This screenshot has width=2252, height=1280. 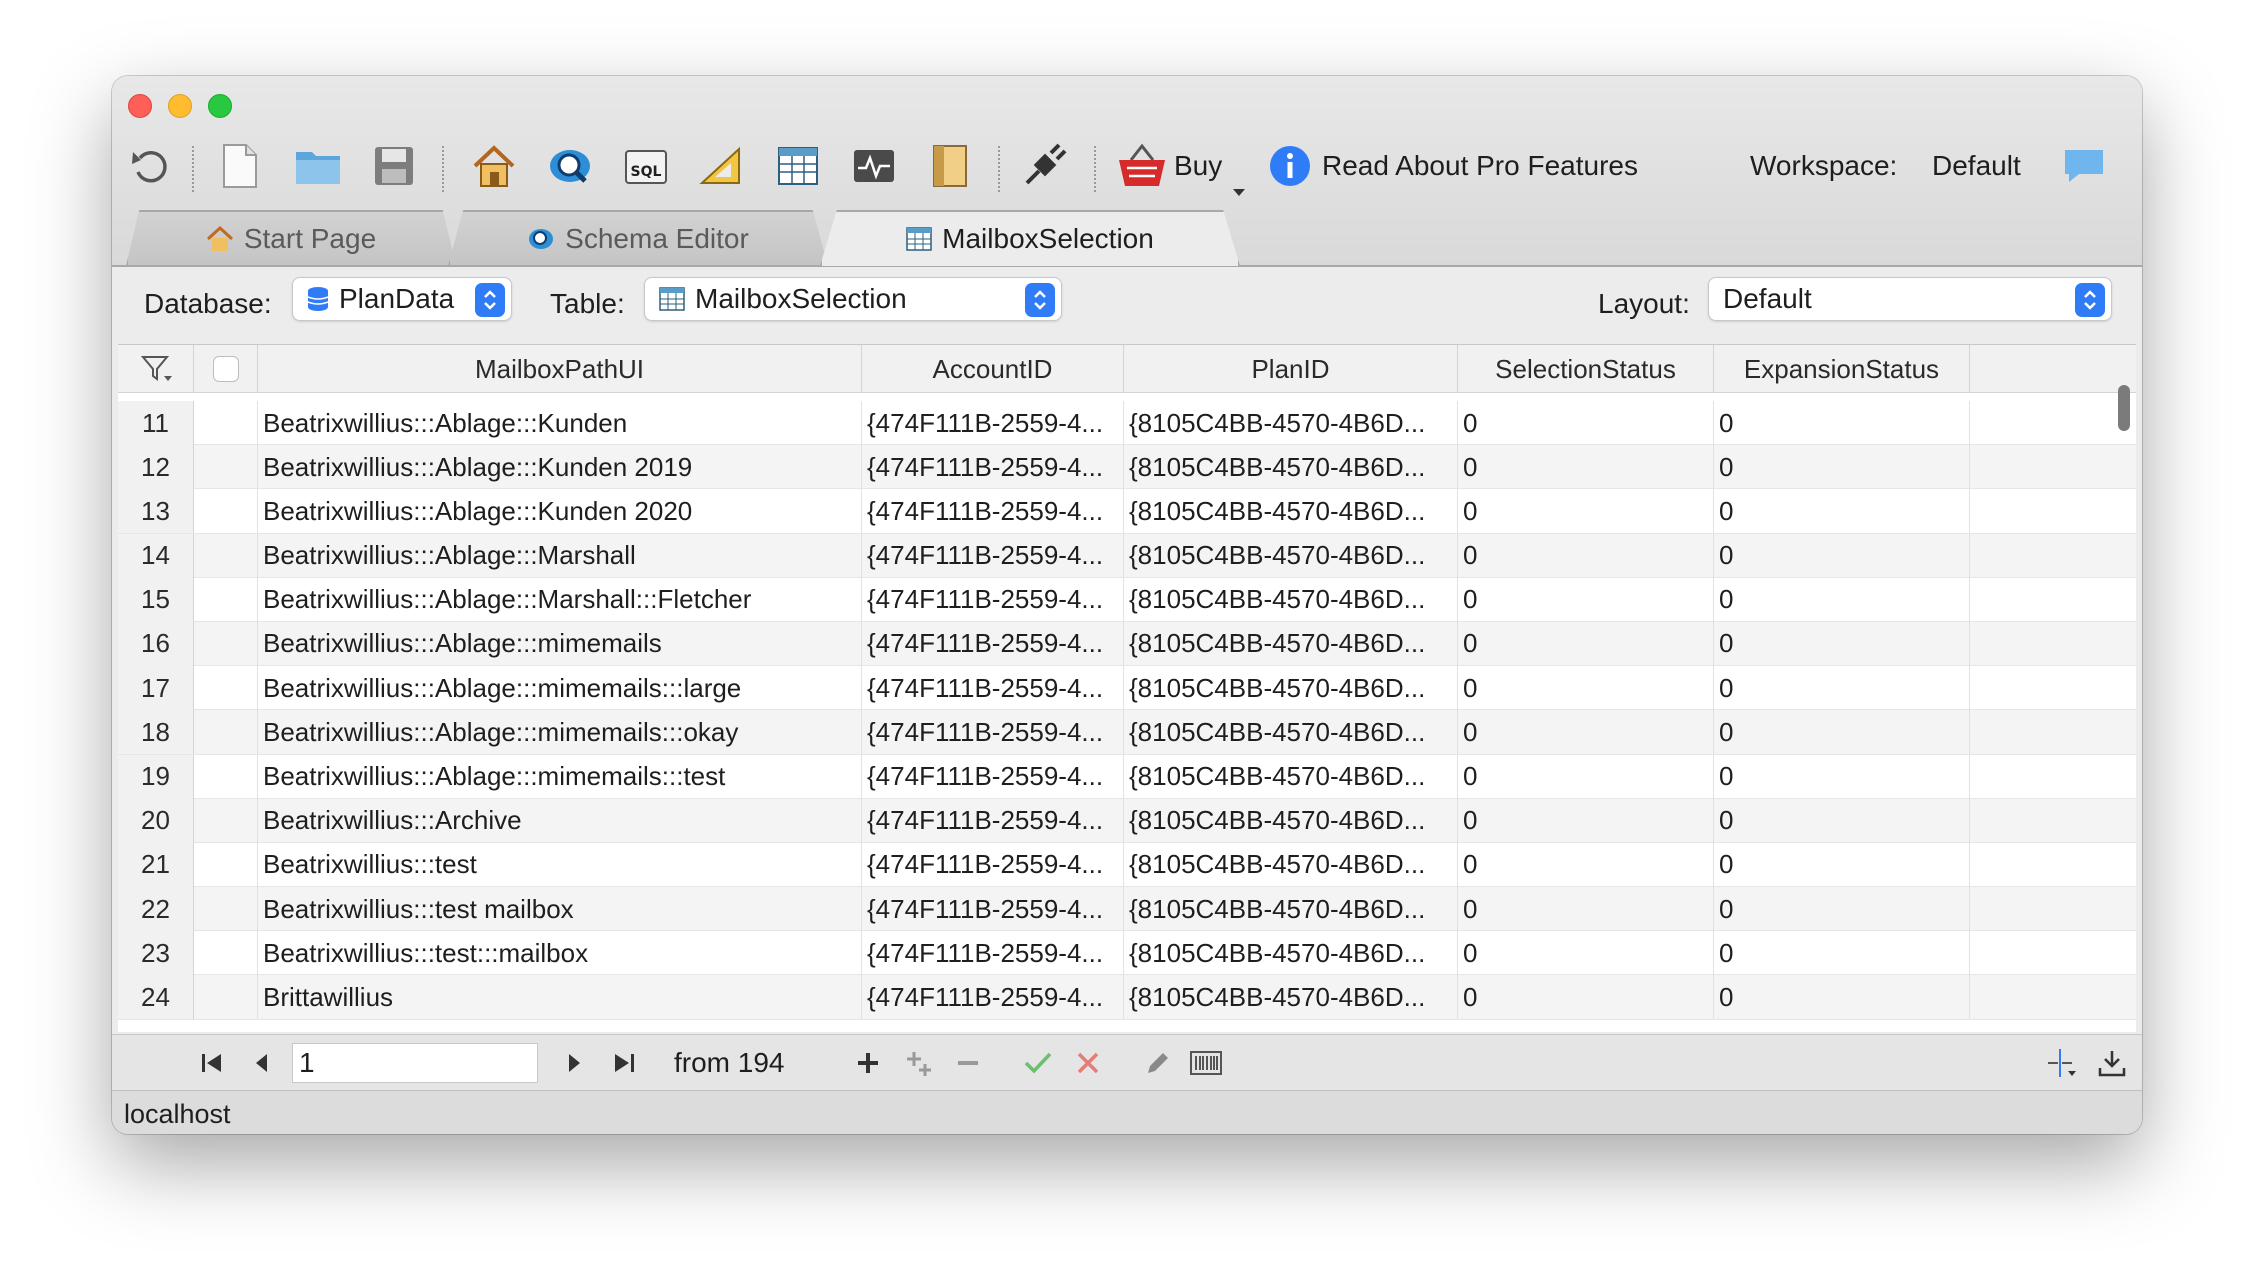 What do you see at coordinates (918, 1063) in the screenshot?
I see `duplicate-row-icon` at bounding box center [918, 1063].